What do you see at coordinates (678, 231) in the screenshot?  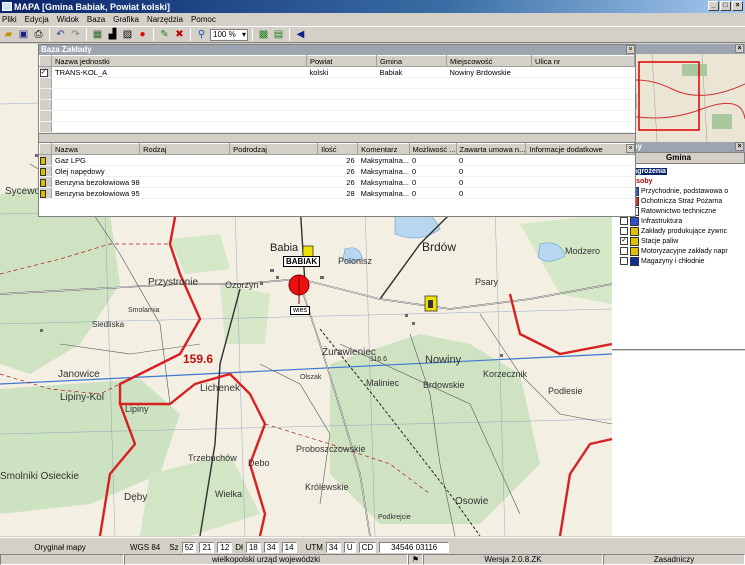 I see `legend-item-zaklady-zywnosc: Zakłady produkujące żywnc` at bounding box center [678, 231].